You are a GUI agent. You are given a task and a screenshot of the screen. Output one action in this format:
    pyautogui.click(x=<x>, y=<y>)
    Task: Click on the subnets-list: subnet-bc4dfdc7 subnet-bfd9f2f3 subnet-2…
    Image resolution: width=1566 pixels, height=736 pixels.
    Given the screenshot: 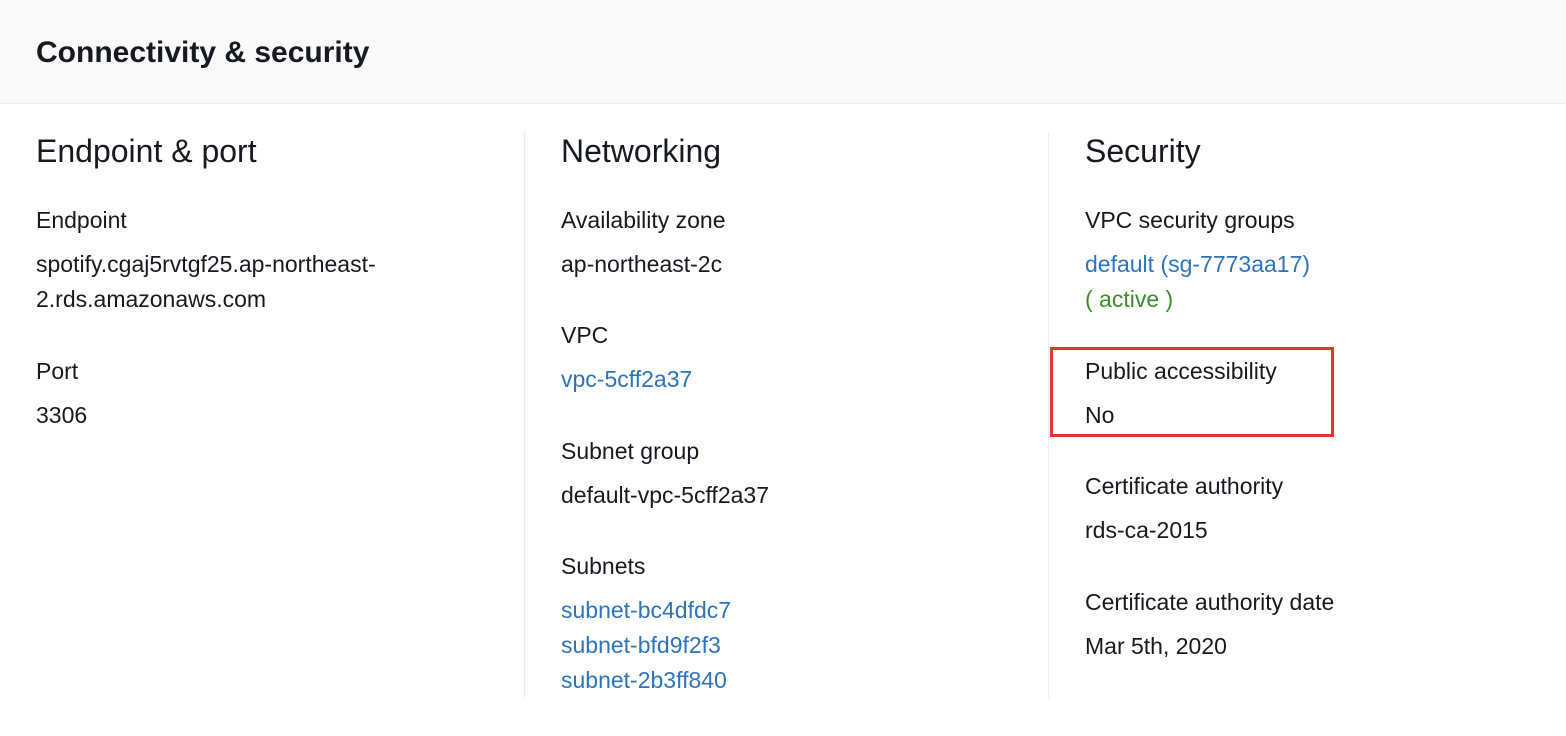 What is the action you would take?
    pyautogui.click(x=646, y=645)
    